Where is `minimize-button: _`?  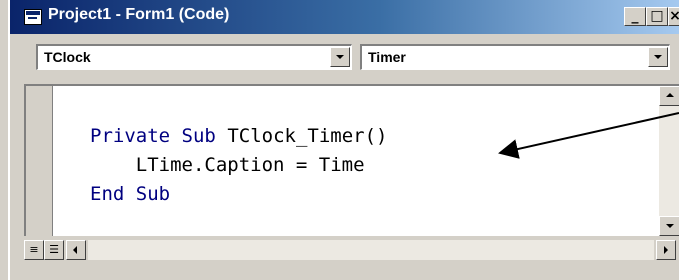
minimize-button: _ is located at coordinates (635, 16).